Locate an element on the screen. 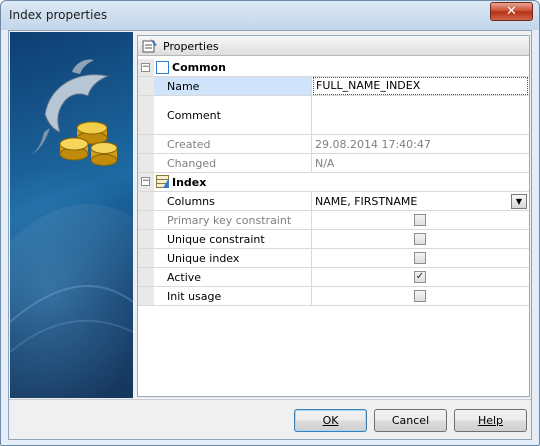 This screenshot has height=446, width=540. collapse-common-icon: − is located at coordinates (145, 67).